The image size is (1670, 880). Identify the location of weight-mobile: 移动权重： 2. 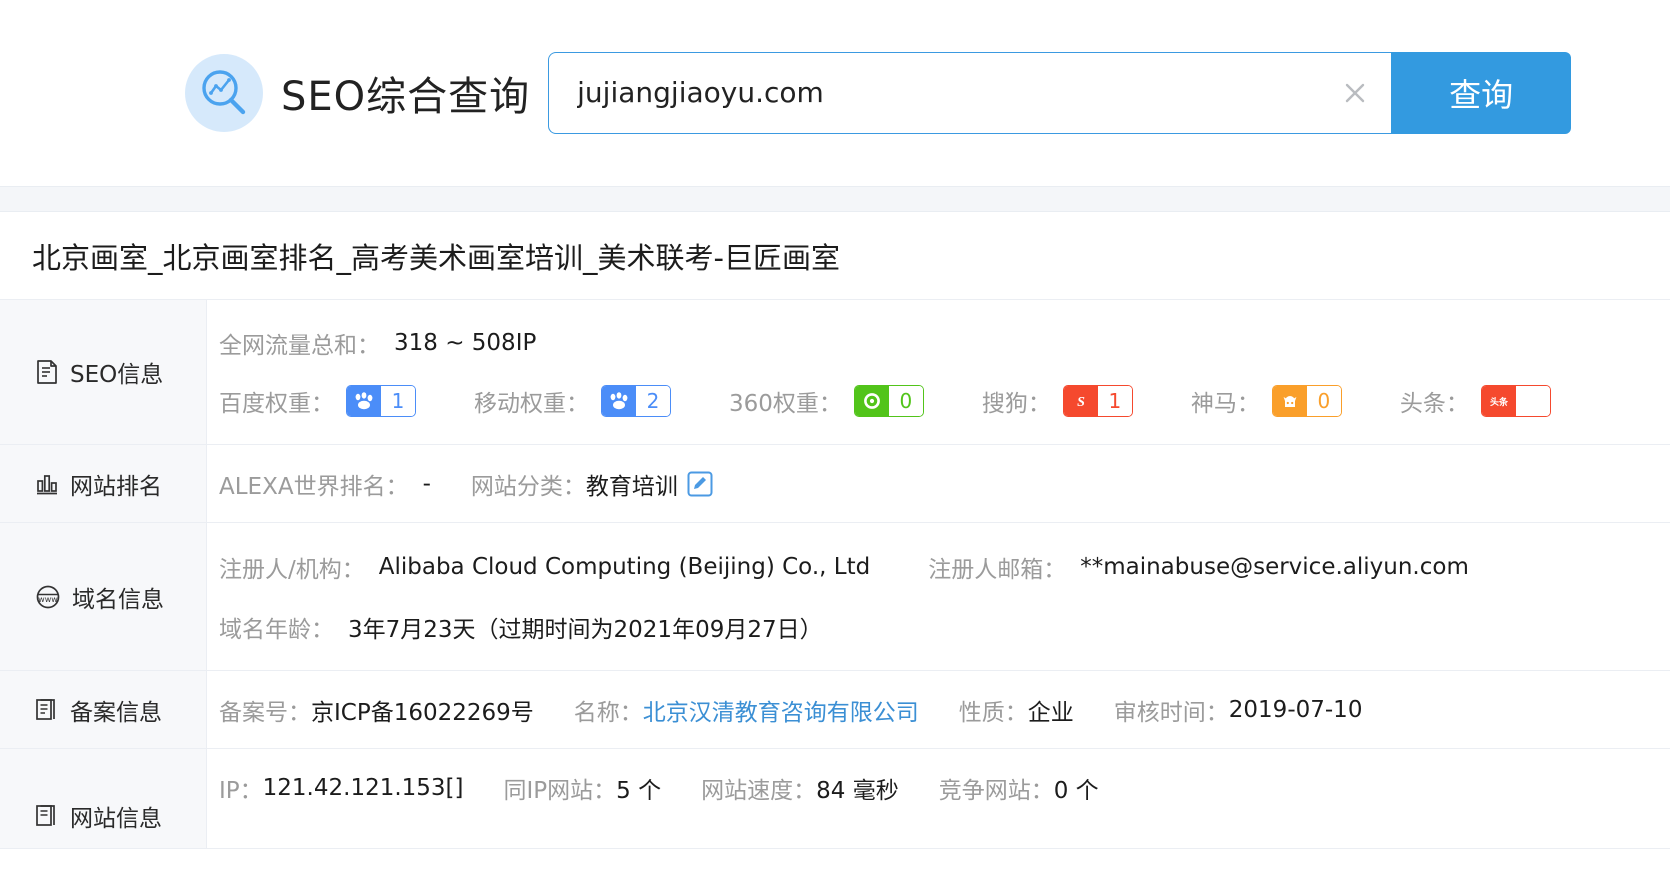
(572, 401).